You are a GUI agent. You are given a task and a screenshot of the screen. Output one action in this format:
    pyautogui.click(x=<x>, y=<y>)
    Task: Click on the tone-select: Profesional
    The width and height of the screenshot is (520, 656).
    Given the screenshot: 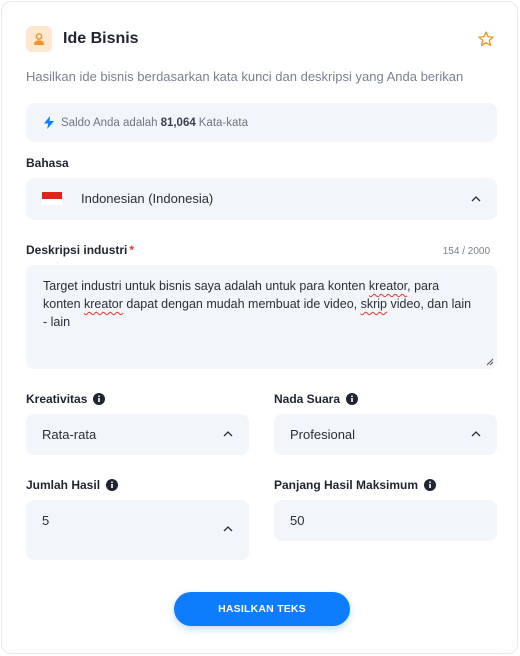 What is the action you would take?
    pyautogui.click(x=385, y=434)
    